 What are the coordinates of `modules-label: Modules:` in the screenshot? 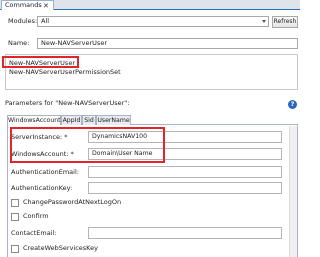 It's located at (23, 21).